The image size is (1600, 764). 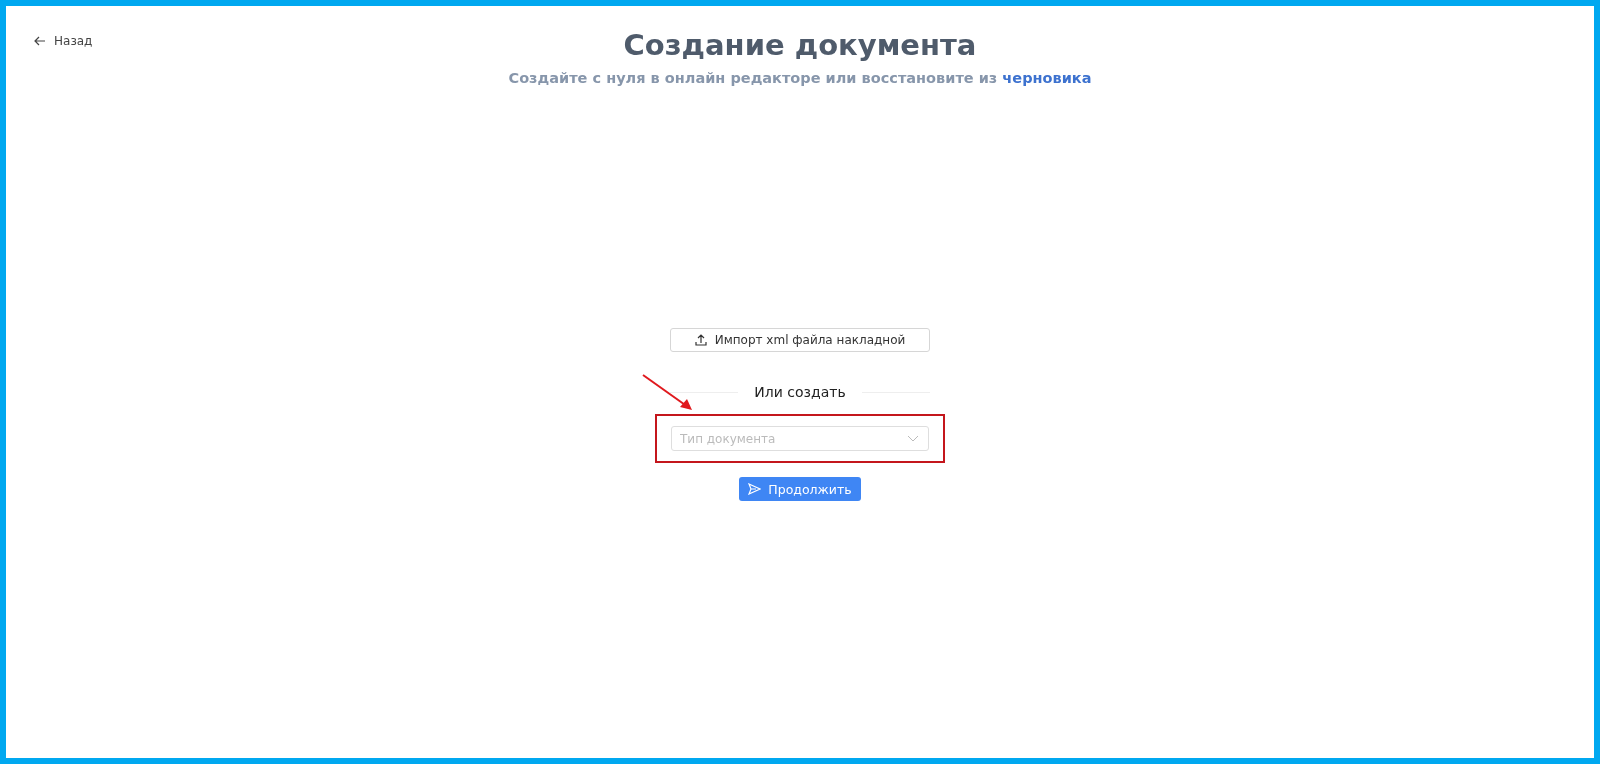 What do you see at coordinates (800, 489) in the screenshot?
I see `continue-button: Продолжить` at bounding box center [800, 489].